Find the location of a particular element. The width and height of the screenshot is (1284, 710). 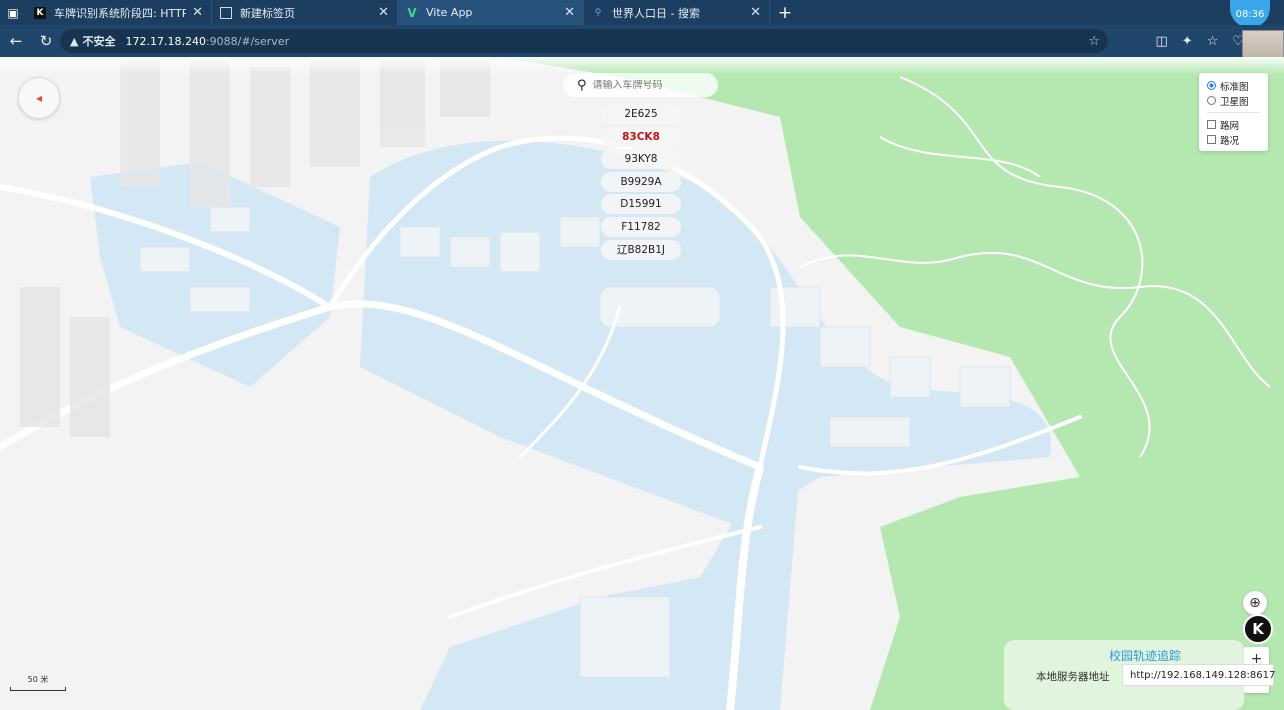

plate-search-input is located at coordinates (647, 85).